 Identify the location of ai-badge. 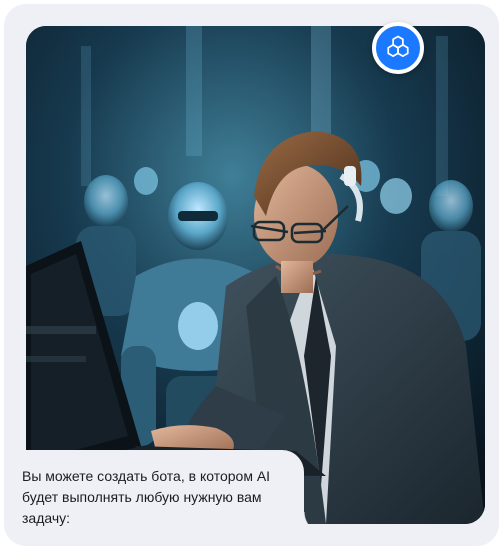
(398, 48).